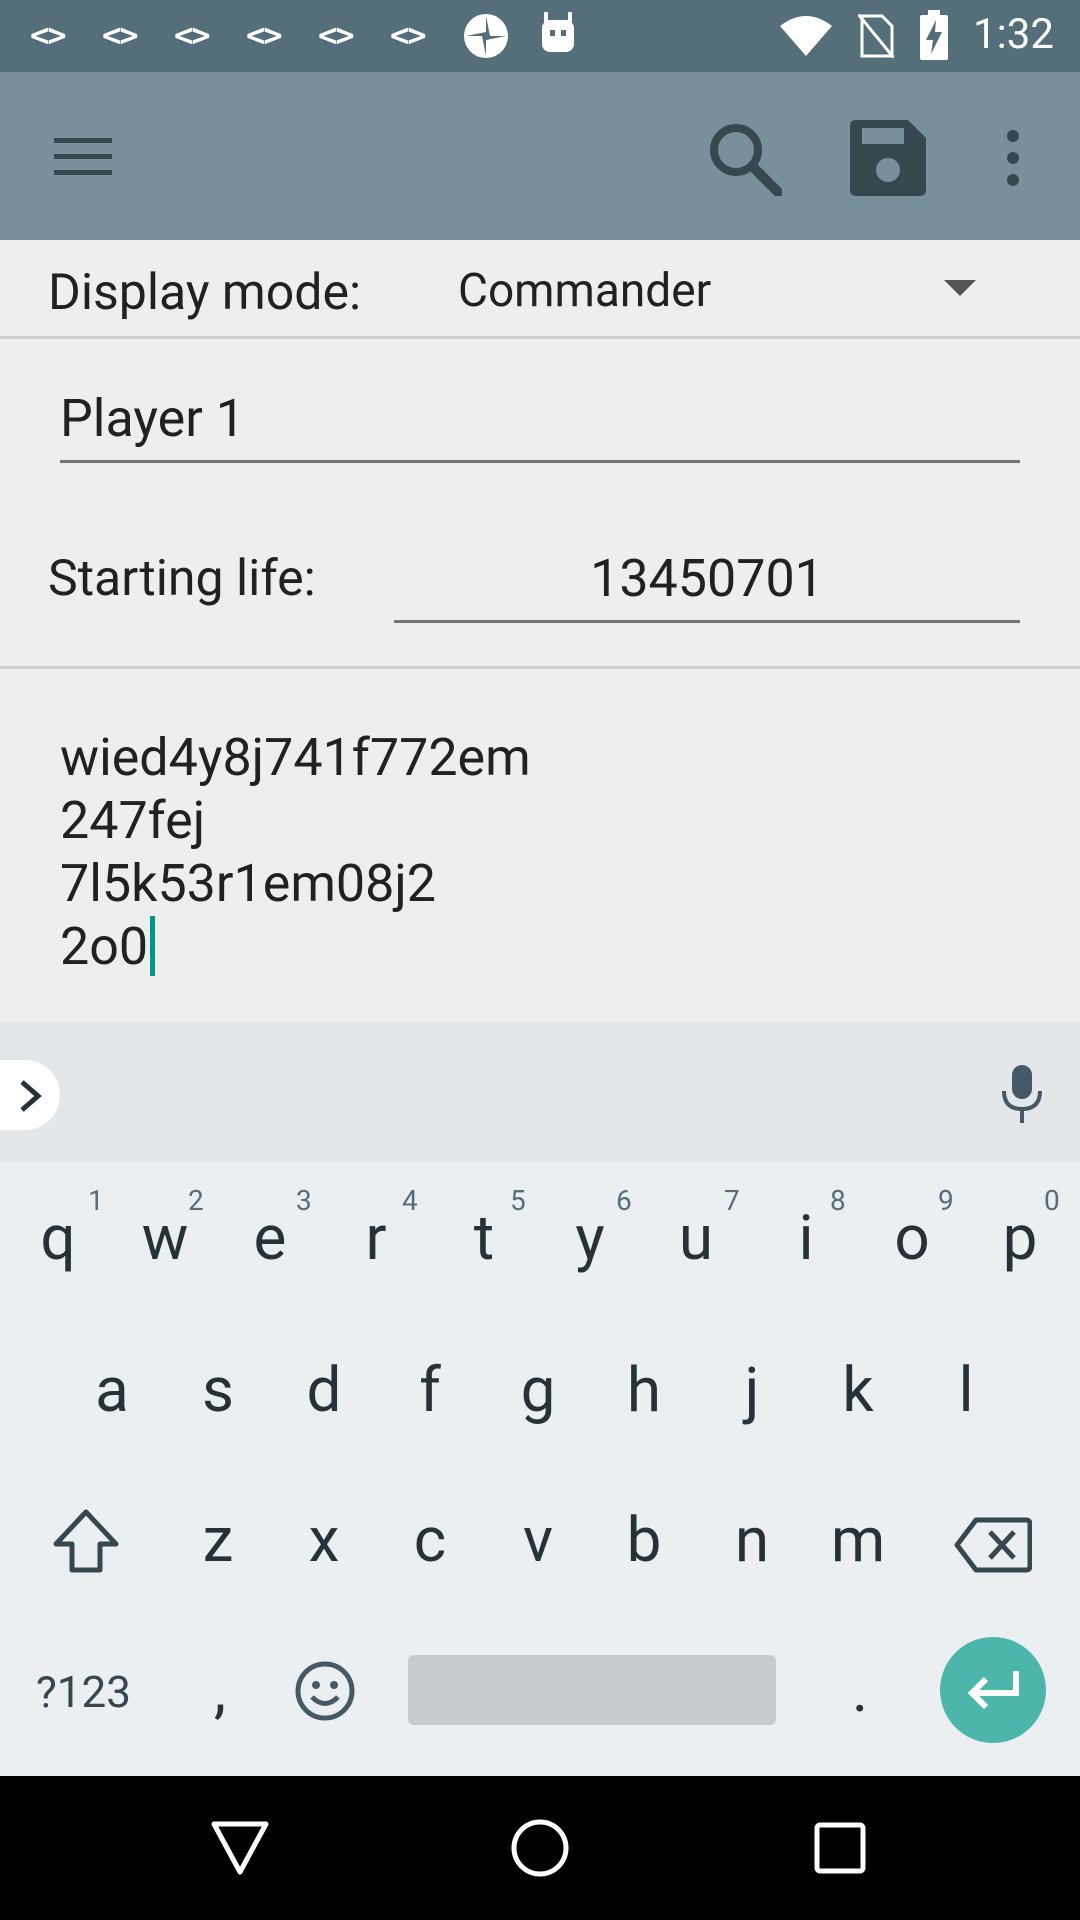 The image size is (1080, 1920). I want to click on chevron-right-icon, so click(31, 1096).